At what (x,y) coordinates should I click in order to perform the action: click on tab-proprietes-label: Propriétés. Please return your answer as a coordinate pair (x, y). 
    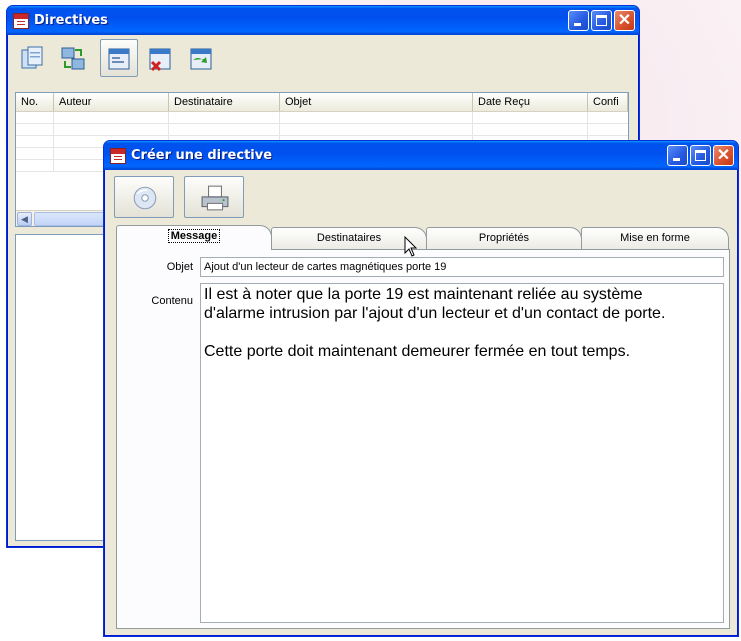
    Looking at the image, I should click on (504, 238).